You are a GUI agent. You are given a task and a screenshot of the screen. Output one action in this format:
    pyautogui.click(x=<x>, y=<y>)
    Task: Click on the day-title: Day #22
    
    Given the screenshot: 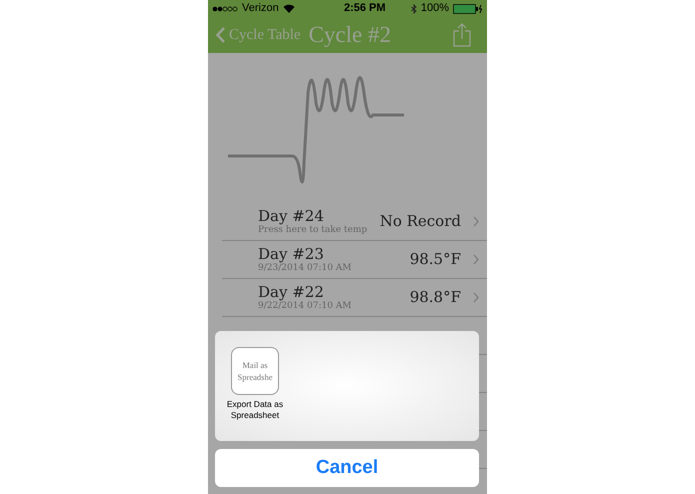 What is the action you would take?
    pyautogui.click(x=291, y=291)
    